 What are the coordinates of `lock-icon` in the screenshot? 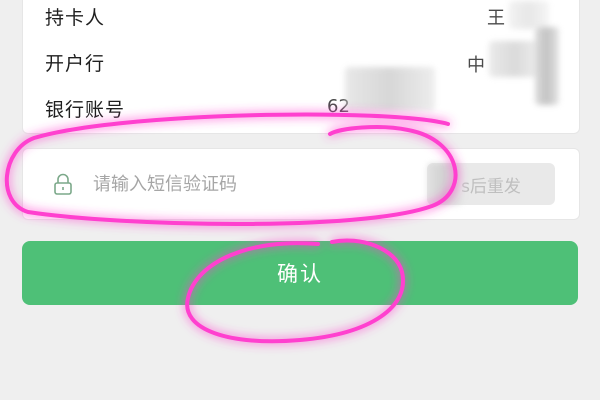 It's located at (63, 184).